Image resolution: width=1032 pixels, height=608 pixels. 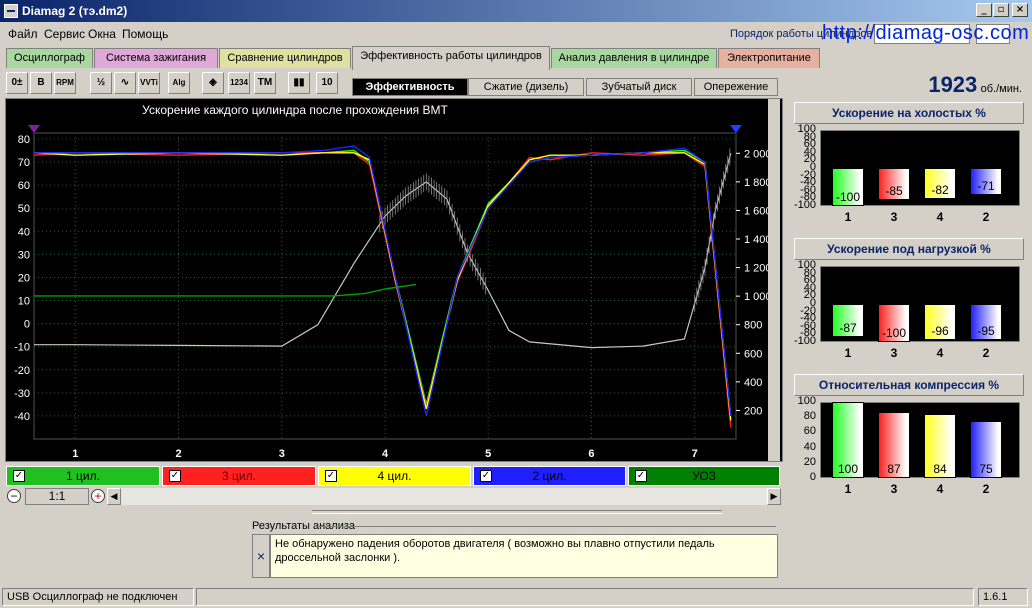 I want to click on tab-0: Осциллограф, so click(x=49, y=58).